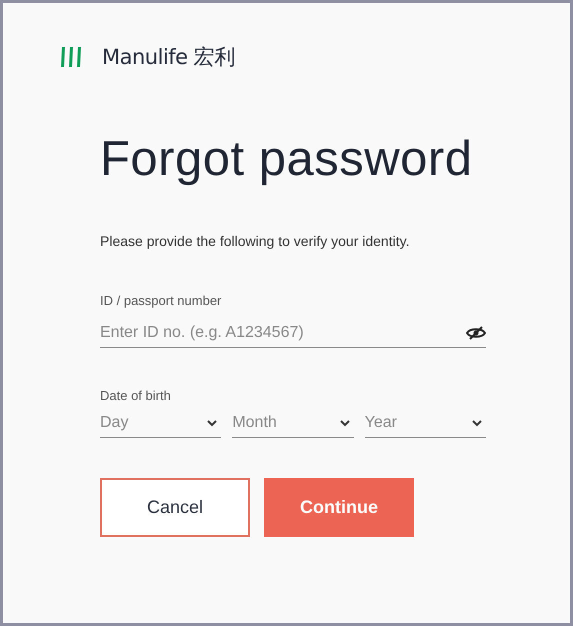 The image size is (573, 626). Describe the element at coordinates (255, 241) in the screenshot. I see `intro-text: Please provide the following to verify your identity.` at that location.